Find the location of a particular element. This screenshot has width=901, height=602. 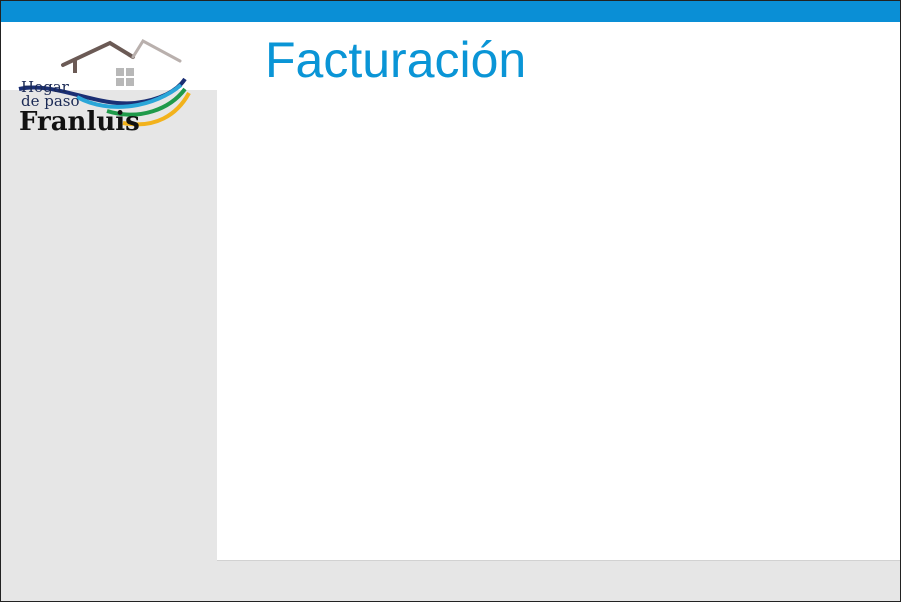

logo-line-franluis: Franluis is located at coordinates (79, 122).